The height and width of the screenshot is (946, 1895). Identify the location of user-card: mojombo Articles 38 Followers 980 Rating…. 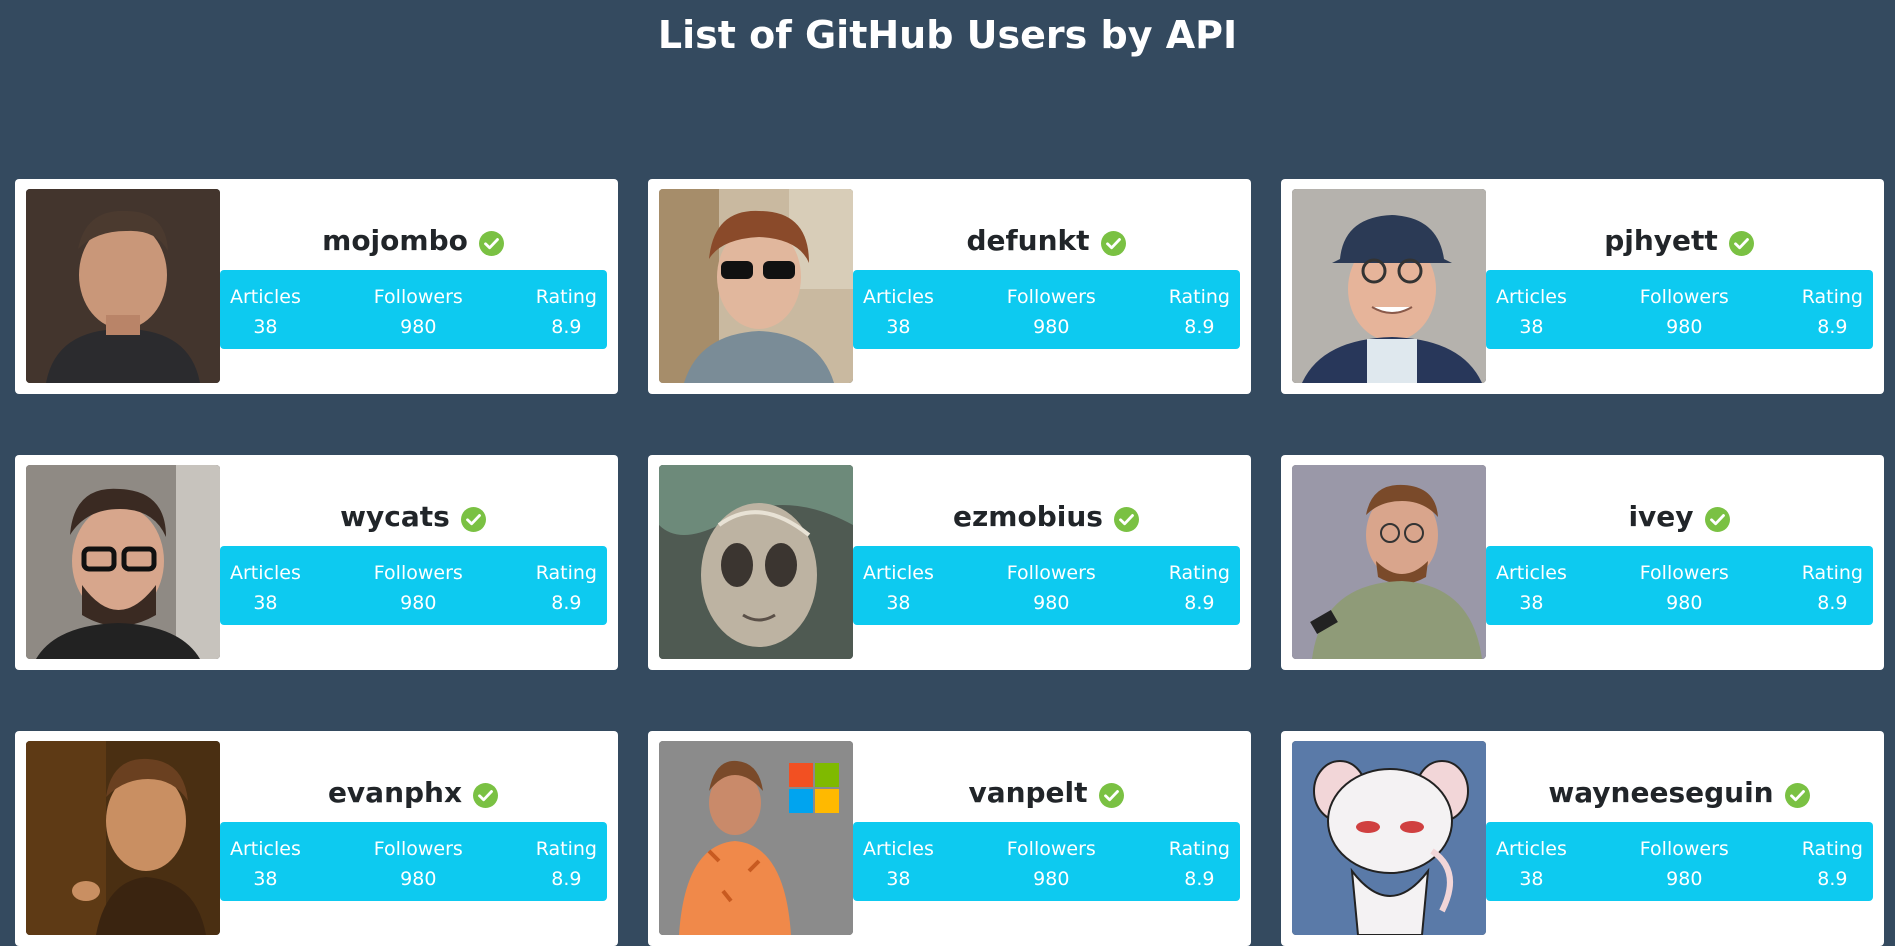
(316, 286).